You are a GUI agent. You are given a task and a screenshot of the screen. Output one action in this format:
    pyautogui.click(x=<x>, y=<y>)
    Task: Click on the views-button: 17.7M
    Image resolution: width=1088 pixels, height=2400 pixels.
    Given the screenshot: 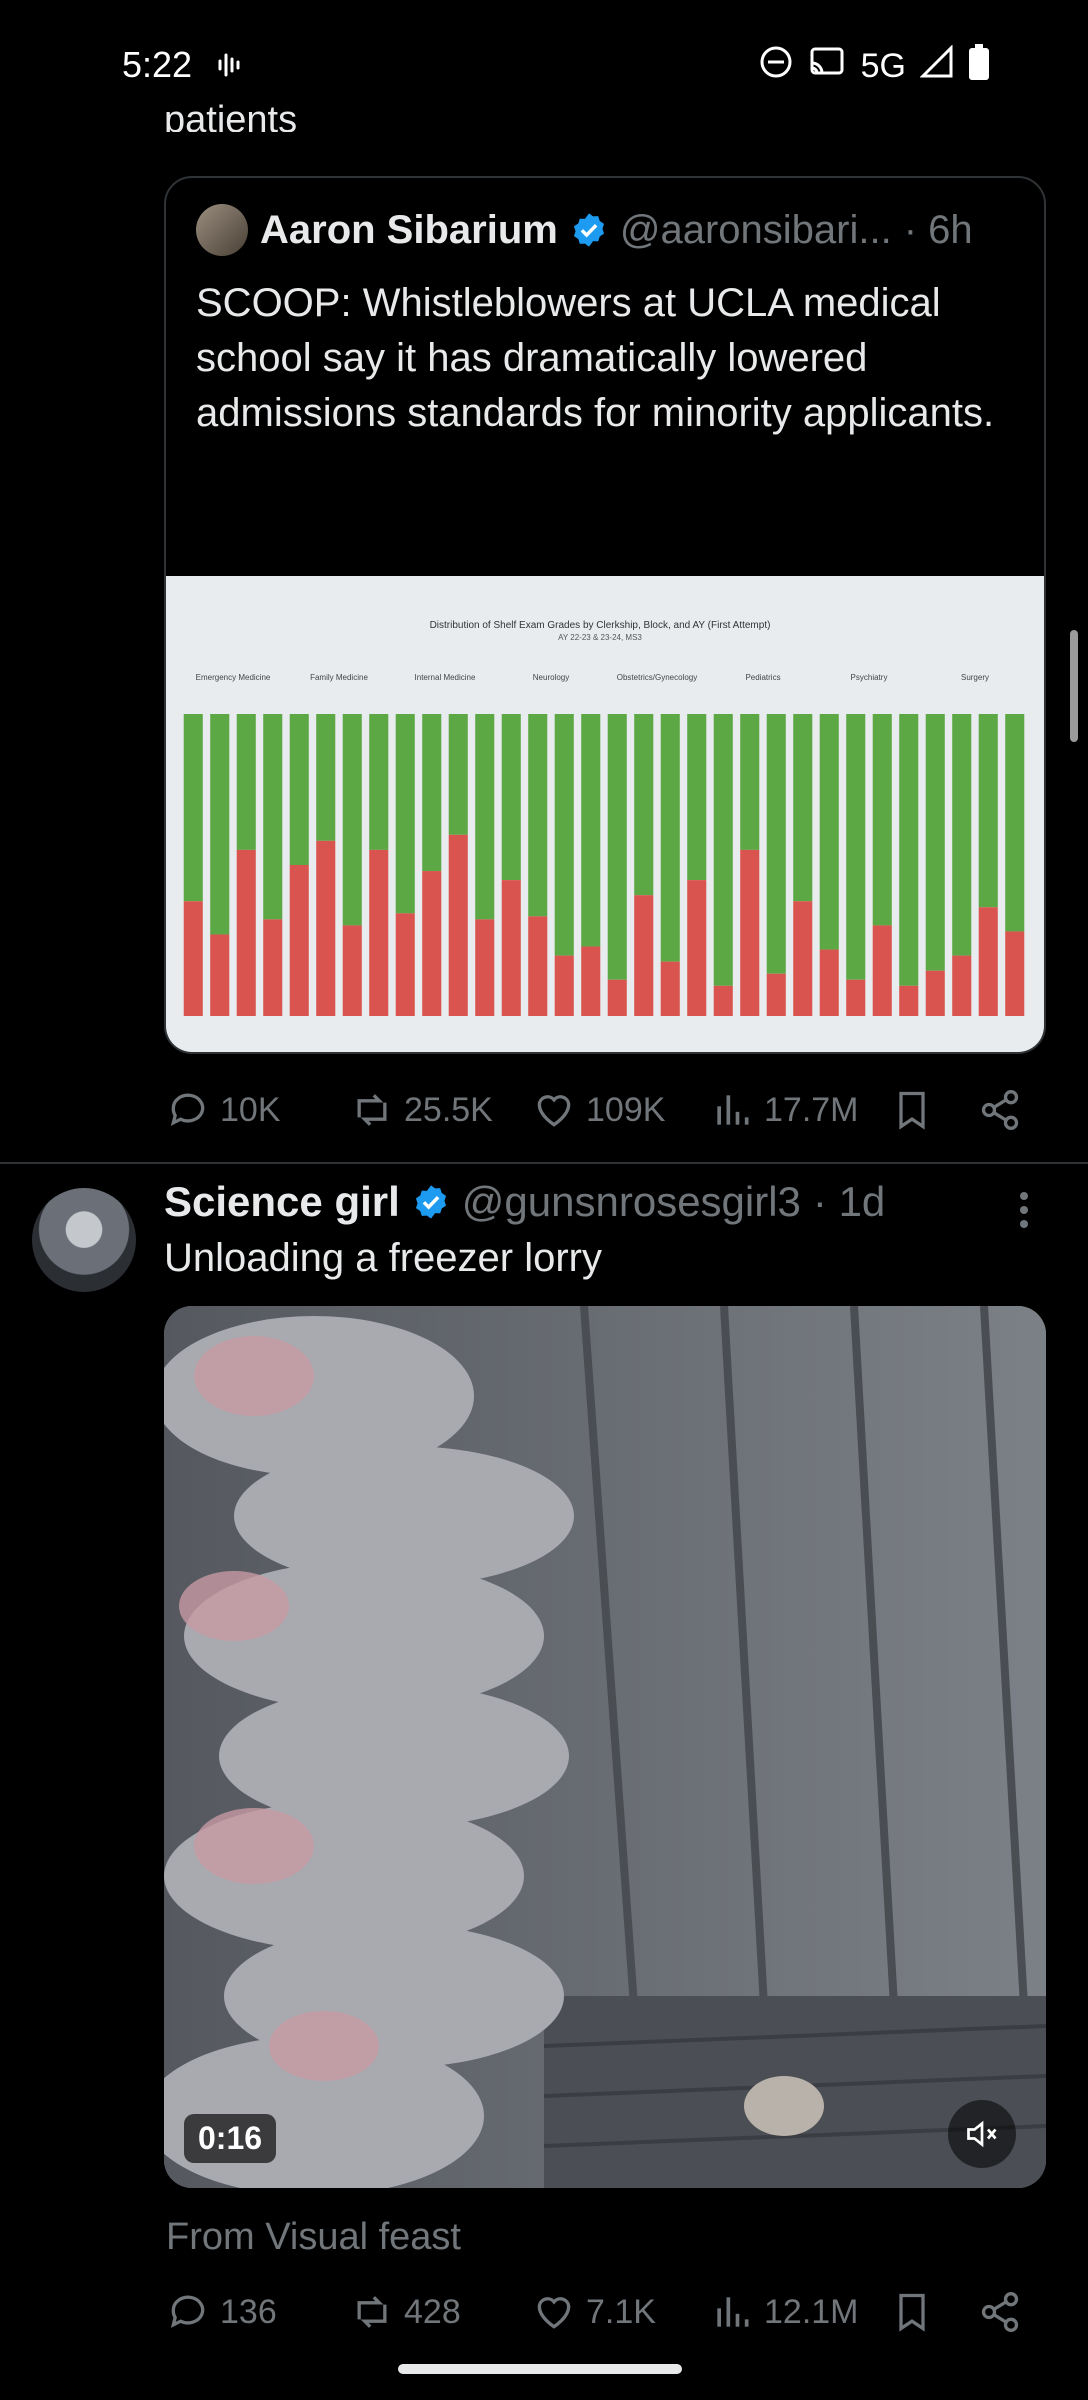 What is the action you would take?
    pyautogui.click(x=784, y=1110)
    